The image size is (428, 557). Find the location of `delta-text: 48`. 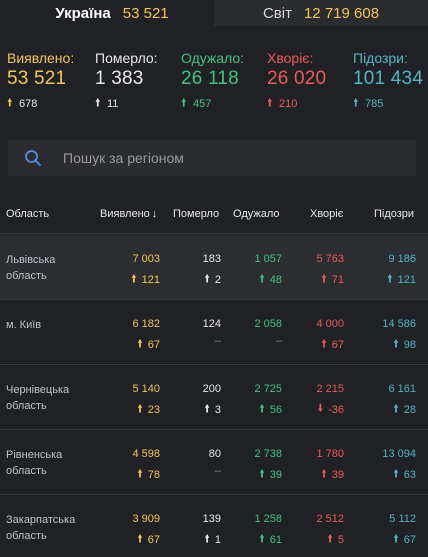

delta-text: 48 is located at coordinates (275, 279).